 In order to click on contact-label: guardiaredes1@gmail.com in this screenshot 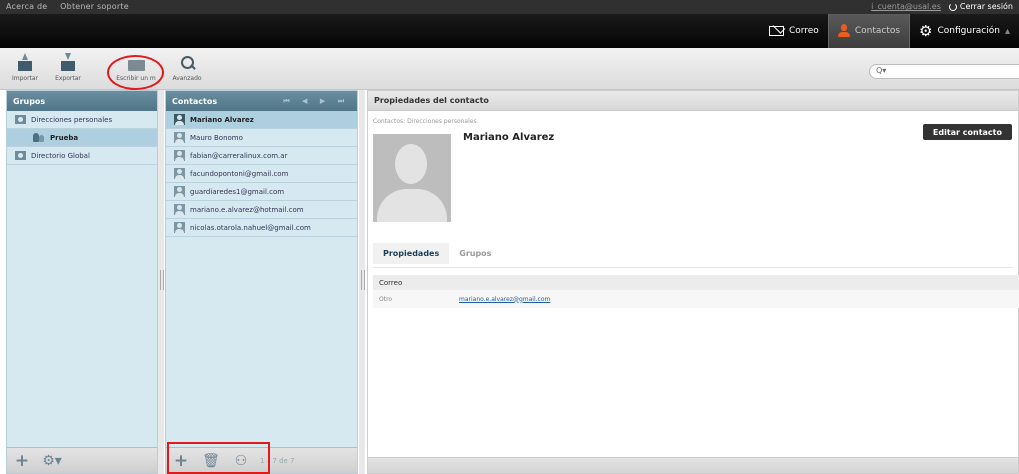, I will do `click(237, 191)`.